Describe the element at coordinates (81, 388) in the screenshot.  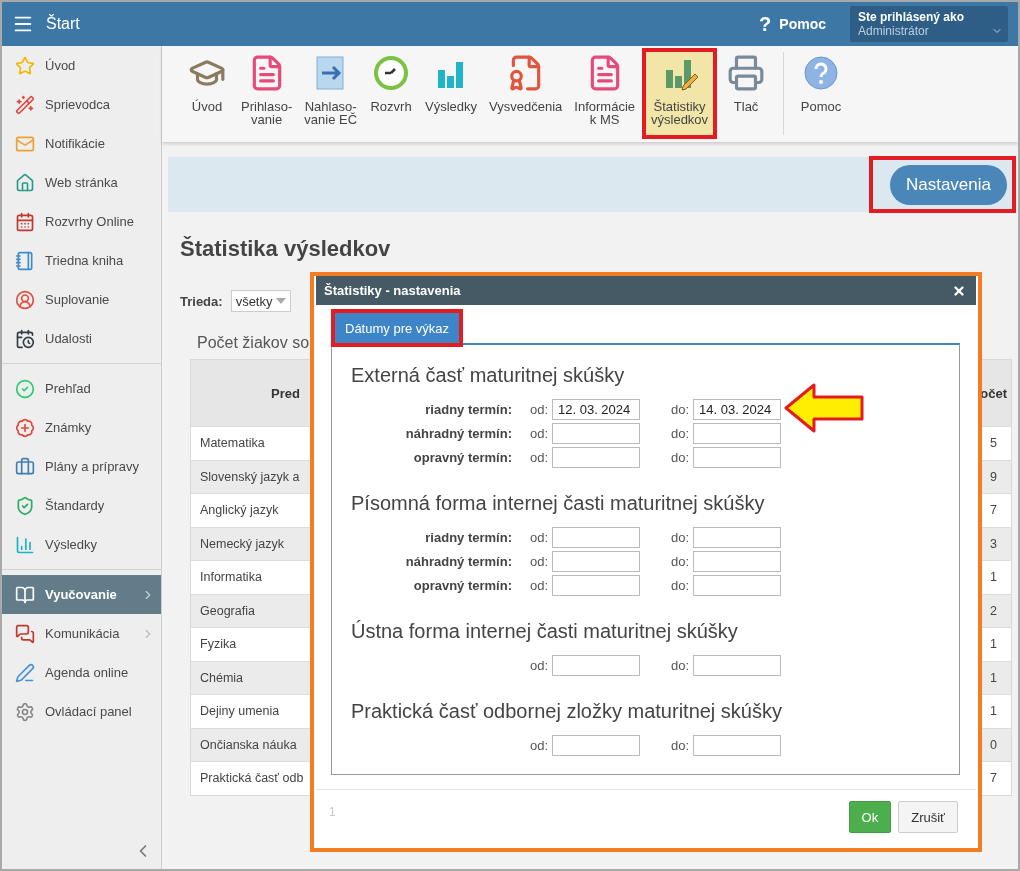
I see `sidebar-item: Prehľad` at that location.